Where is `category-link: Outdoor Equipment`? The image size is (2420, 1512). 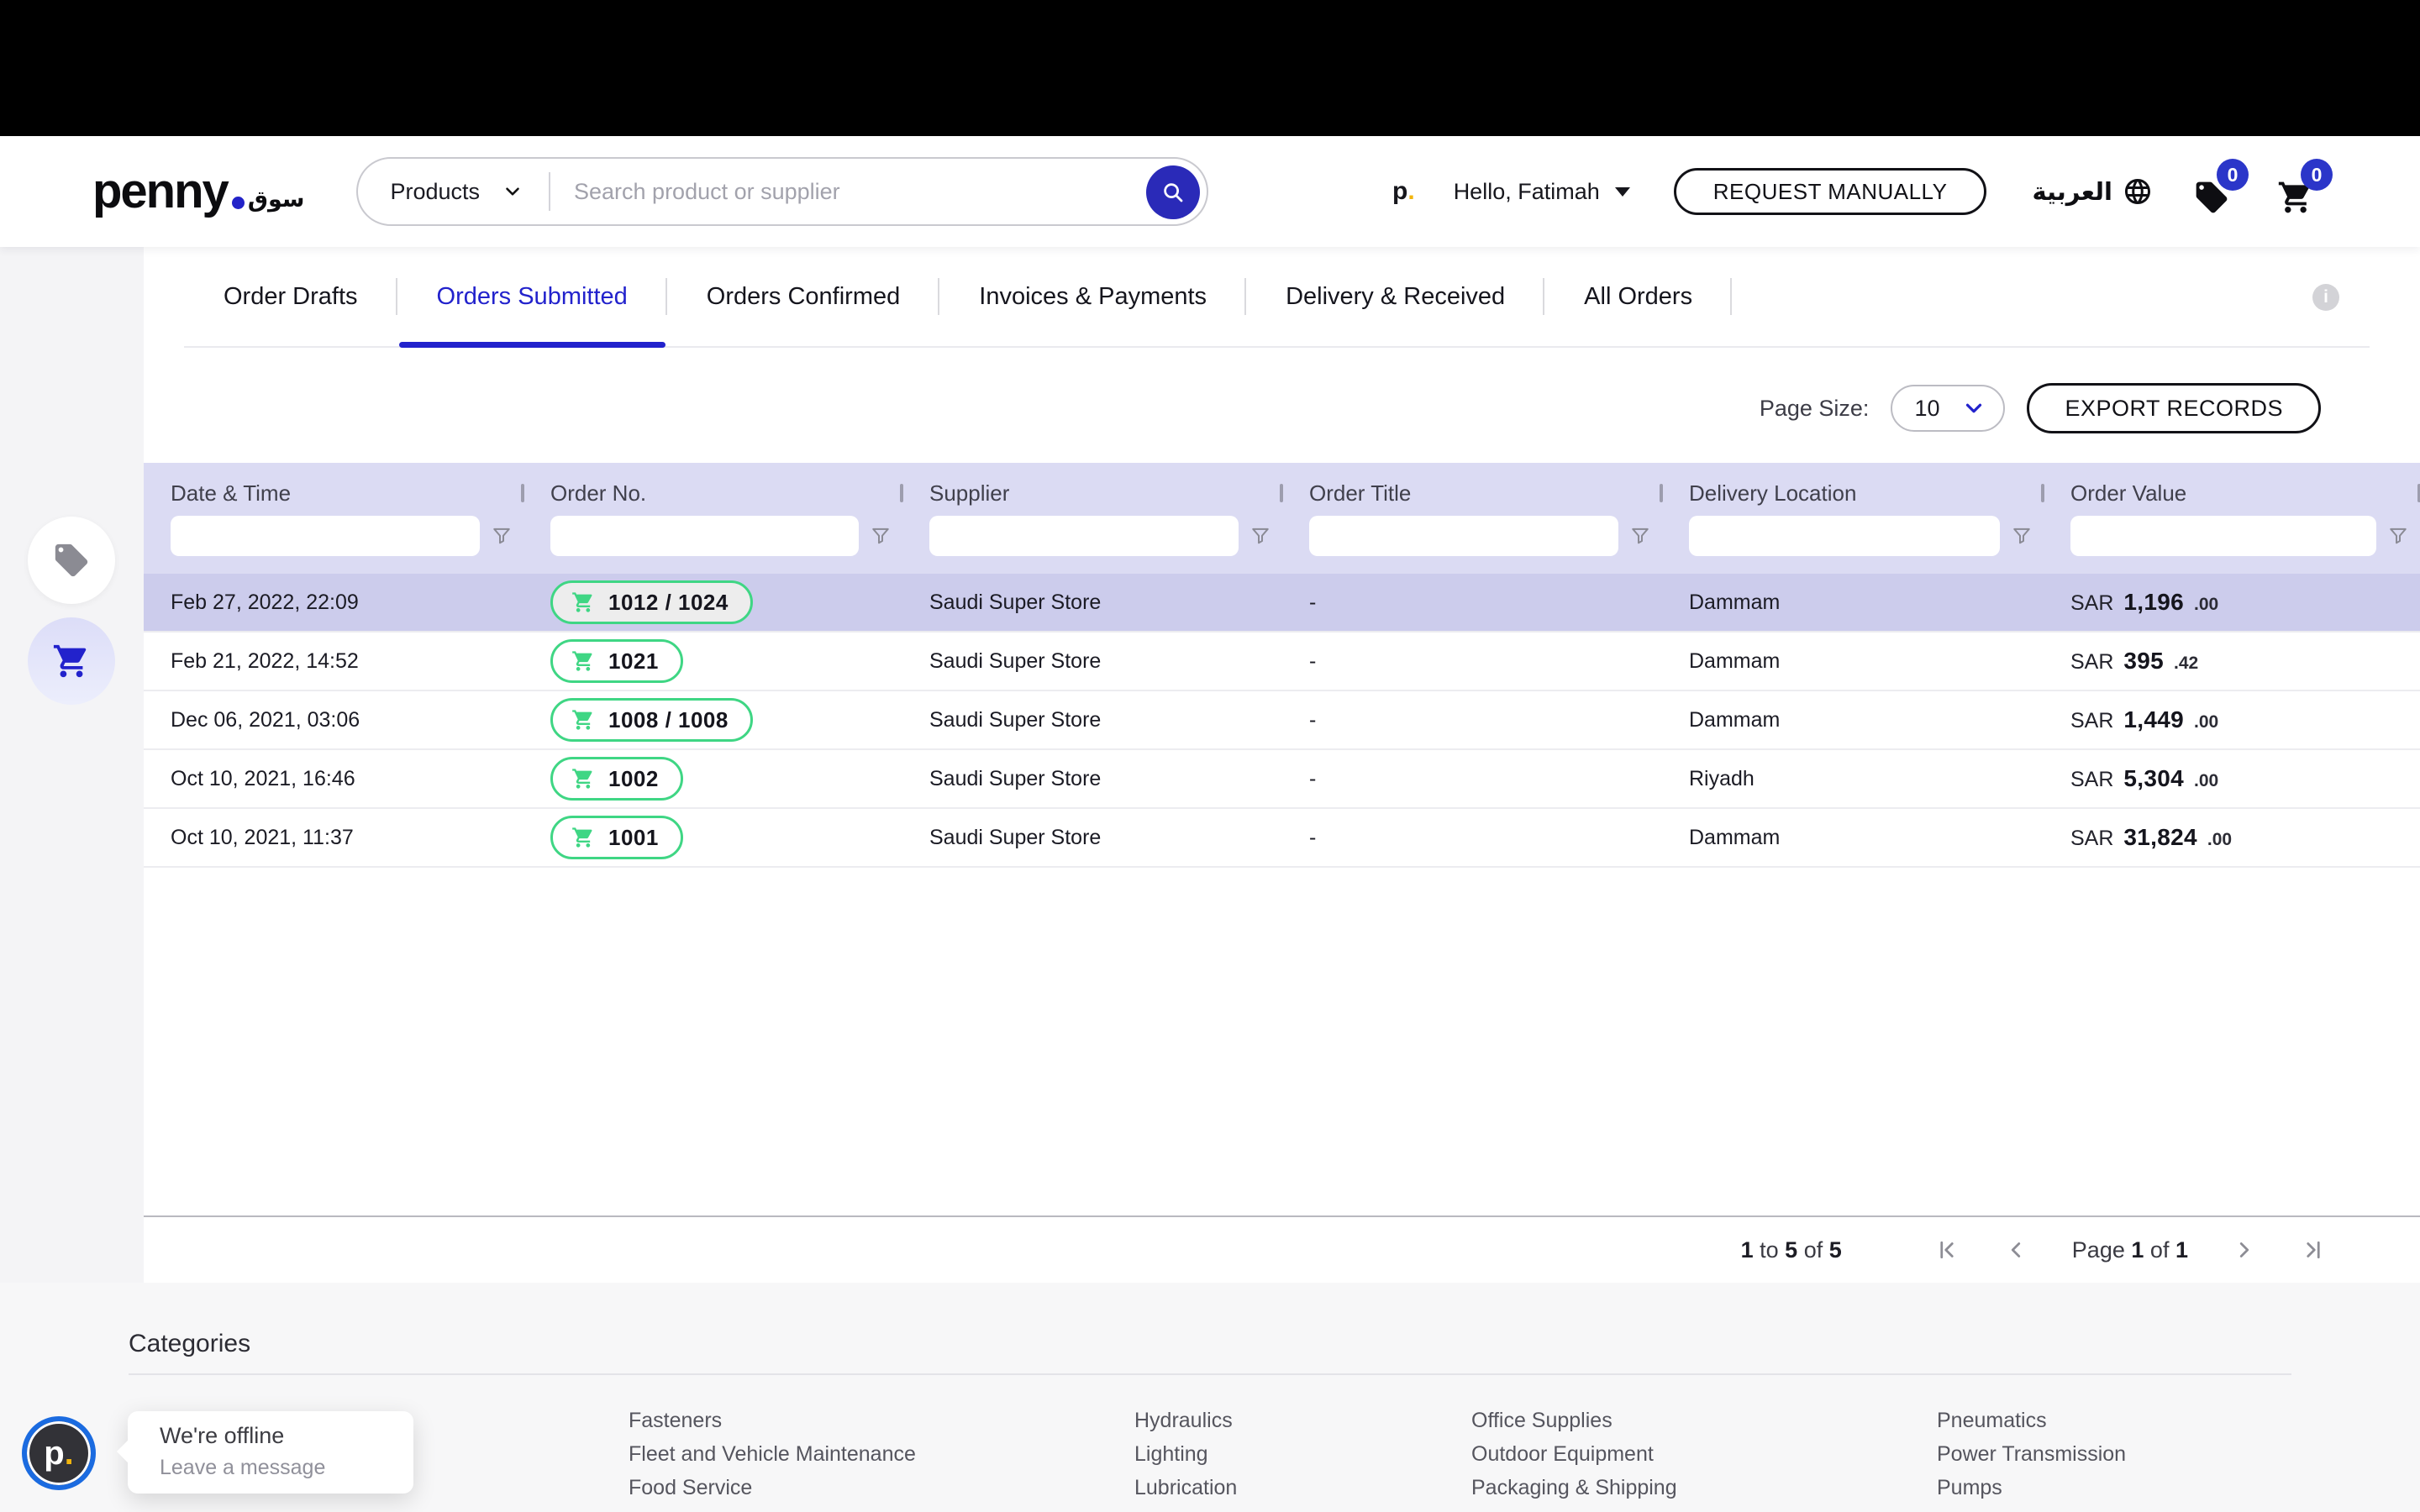
category-link: Outdoor Equipment is located at coordinates (1704, 1454).